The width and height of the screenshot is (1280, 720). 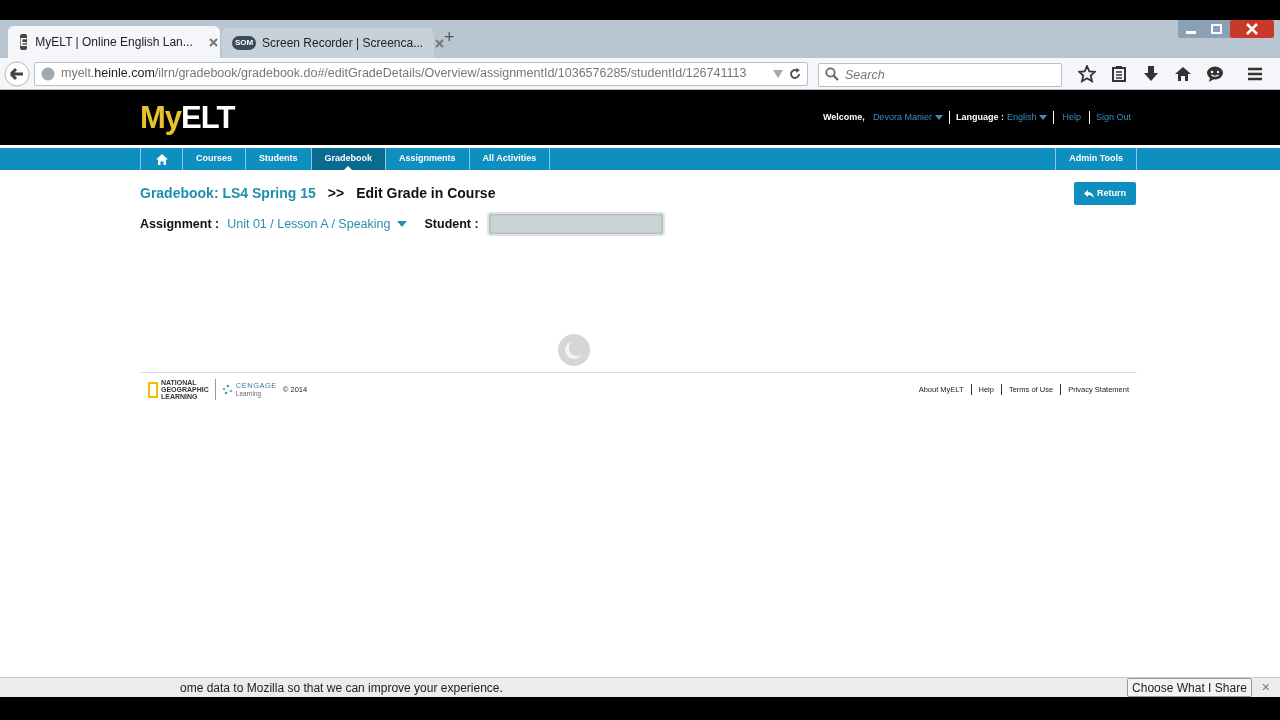 I want to click on nav-tab: Assignments, so click(x=428, y=159).